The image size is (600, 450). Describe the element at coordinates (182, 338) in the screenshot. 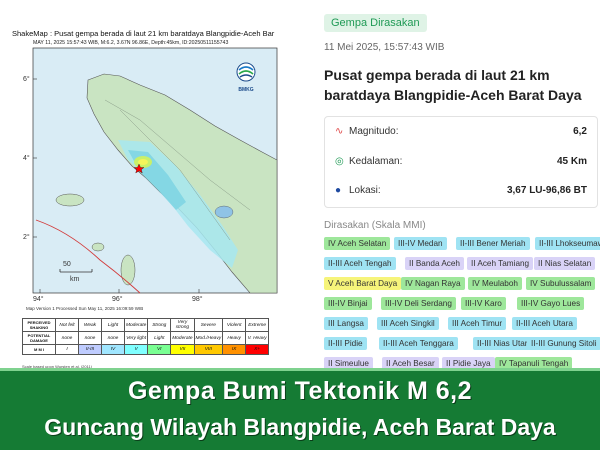

I see `damage-cell: Moderate` at that location.